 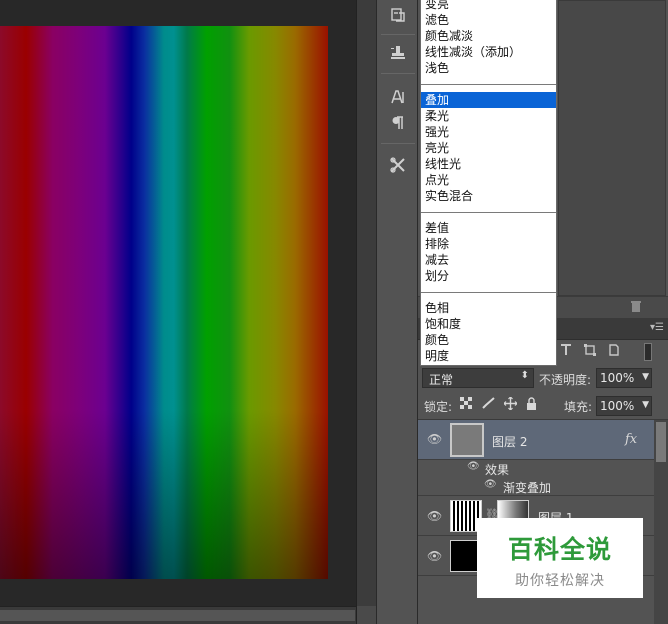 What do you see at coordinates (367, 615) in the screenshot?
I see `scrollbar-corner` at bounding box center [367, 615].